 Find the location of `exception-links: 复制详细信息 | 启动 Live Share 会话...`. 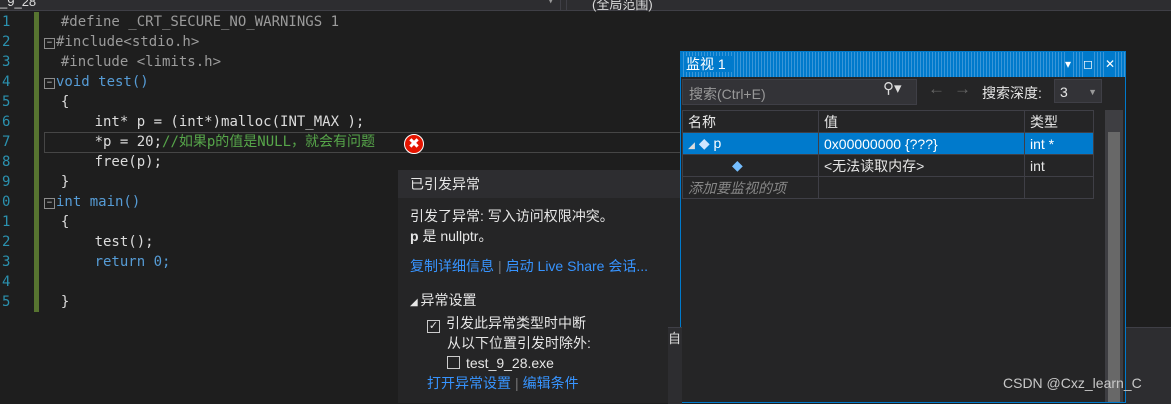

exception-links: 复制详细信息 | 启动 Live Share 会话... is located at coordinates (529, 266).